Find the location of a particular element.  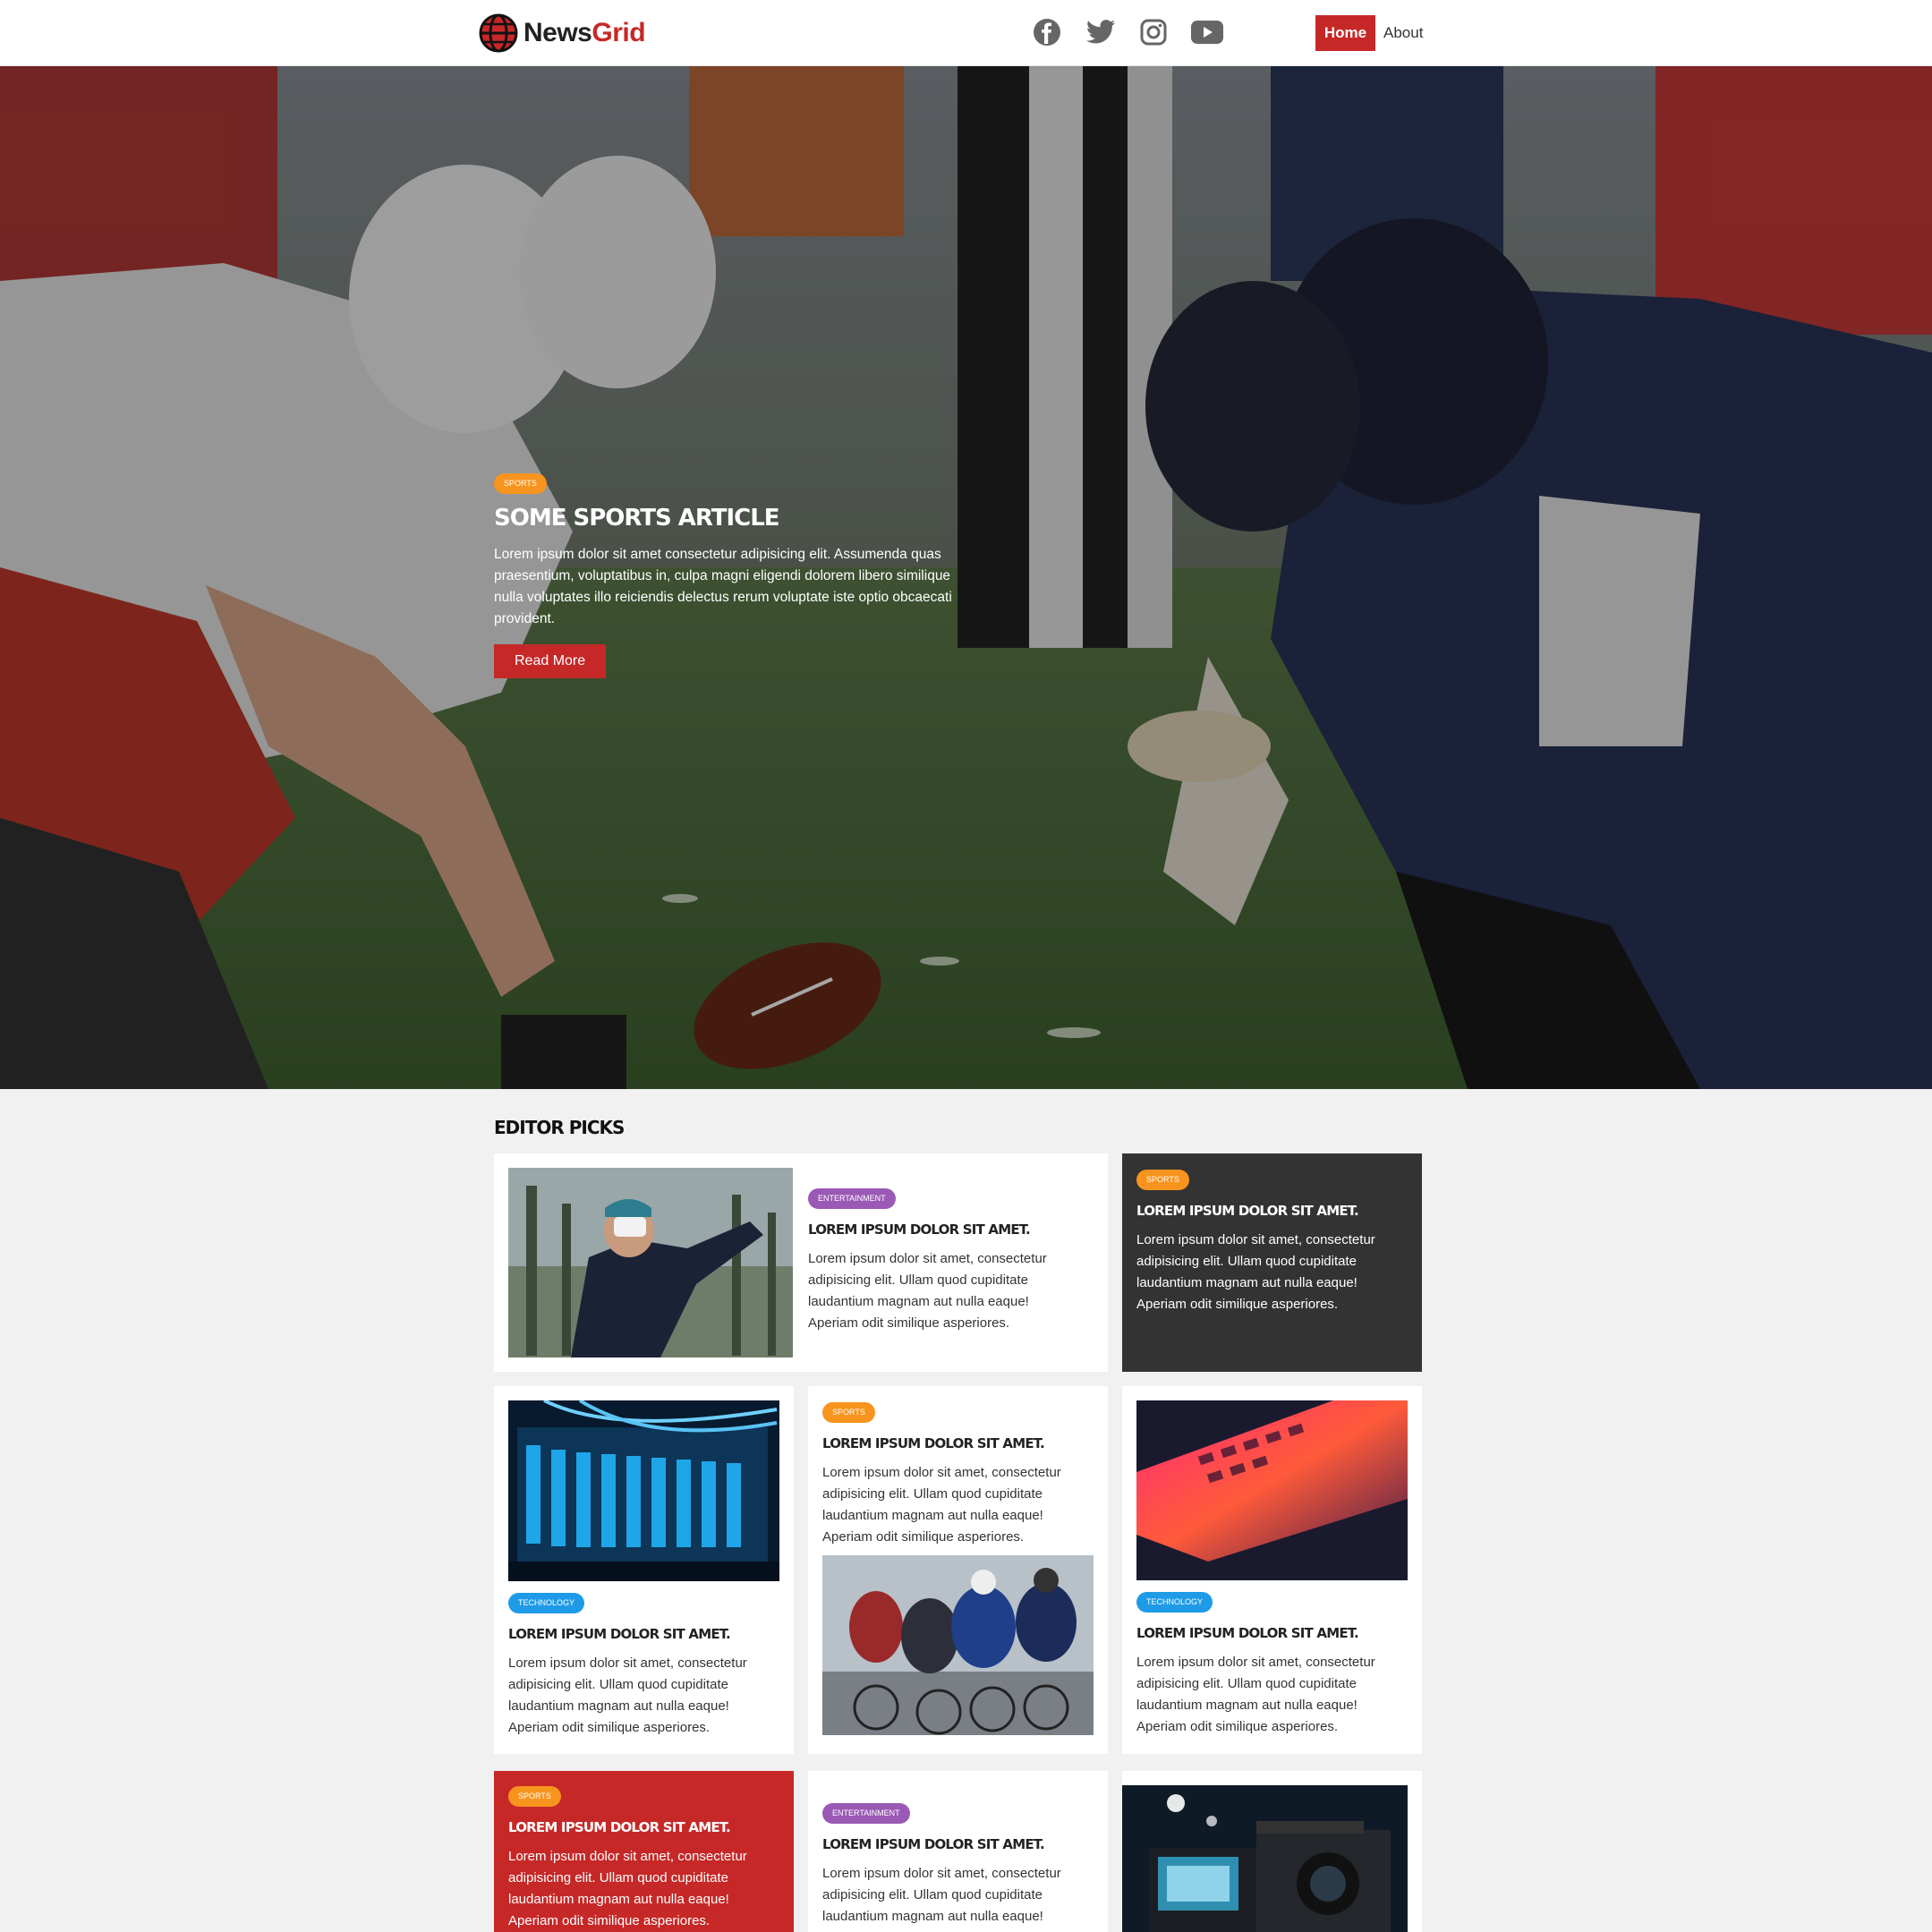

card-3-title: Lorem ipsum dolor sit amet. is located at coordinates (642, 1634).